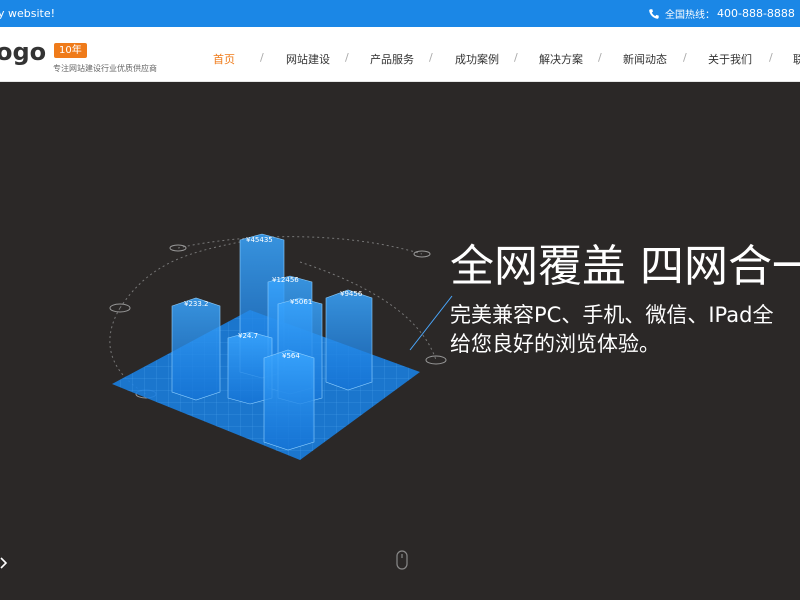  What do you see at coordinates (285, 280) in the screenshot?
I see `chart-value-label: ¥12456` at bounding box center [285, 280].